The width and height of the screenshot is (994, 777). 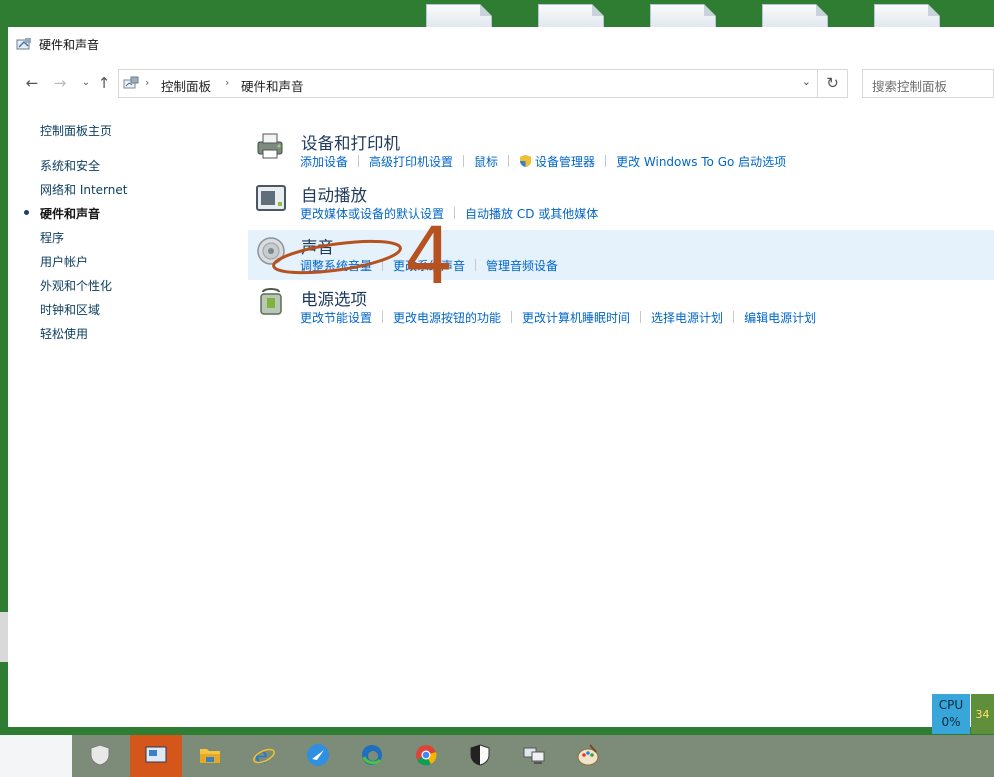 What do you see at coordinates (576, 317) in the screenshot?
I see `computer-sleep-time-link: 更改计算机睡眠时间` at bounding box center [576, 317].